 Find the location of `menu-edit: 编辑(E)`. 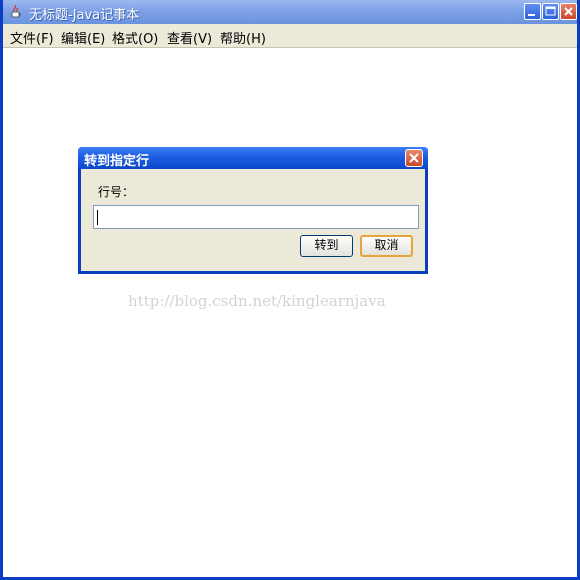

menu-edit: 编辑(E) is located at coordinates (83, 37).